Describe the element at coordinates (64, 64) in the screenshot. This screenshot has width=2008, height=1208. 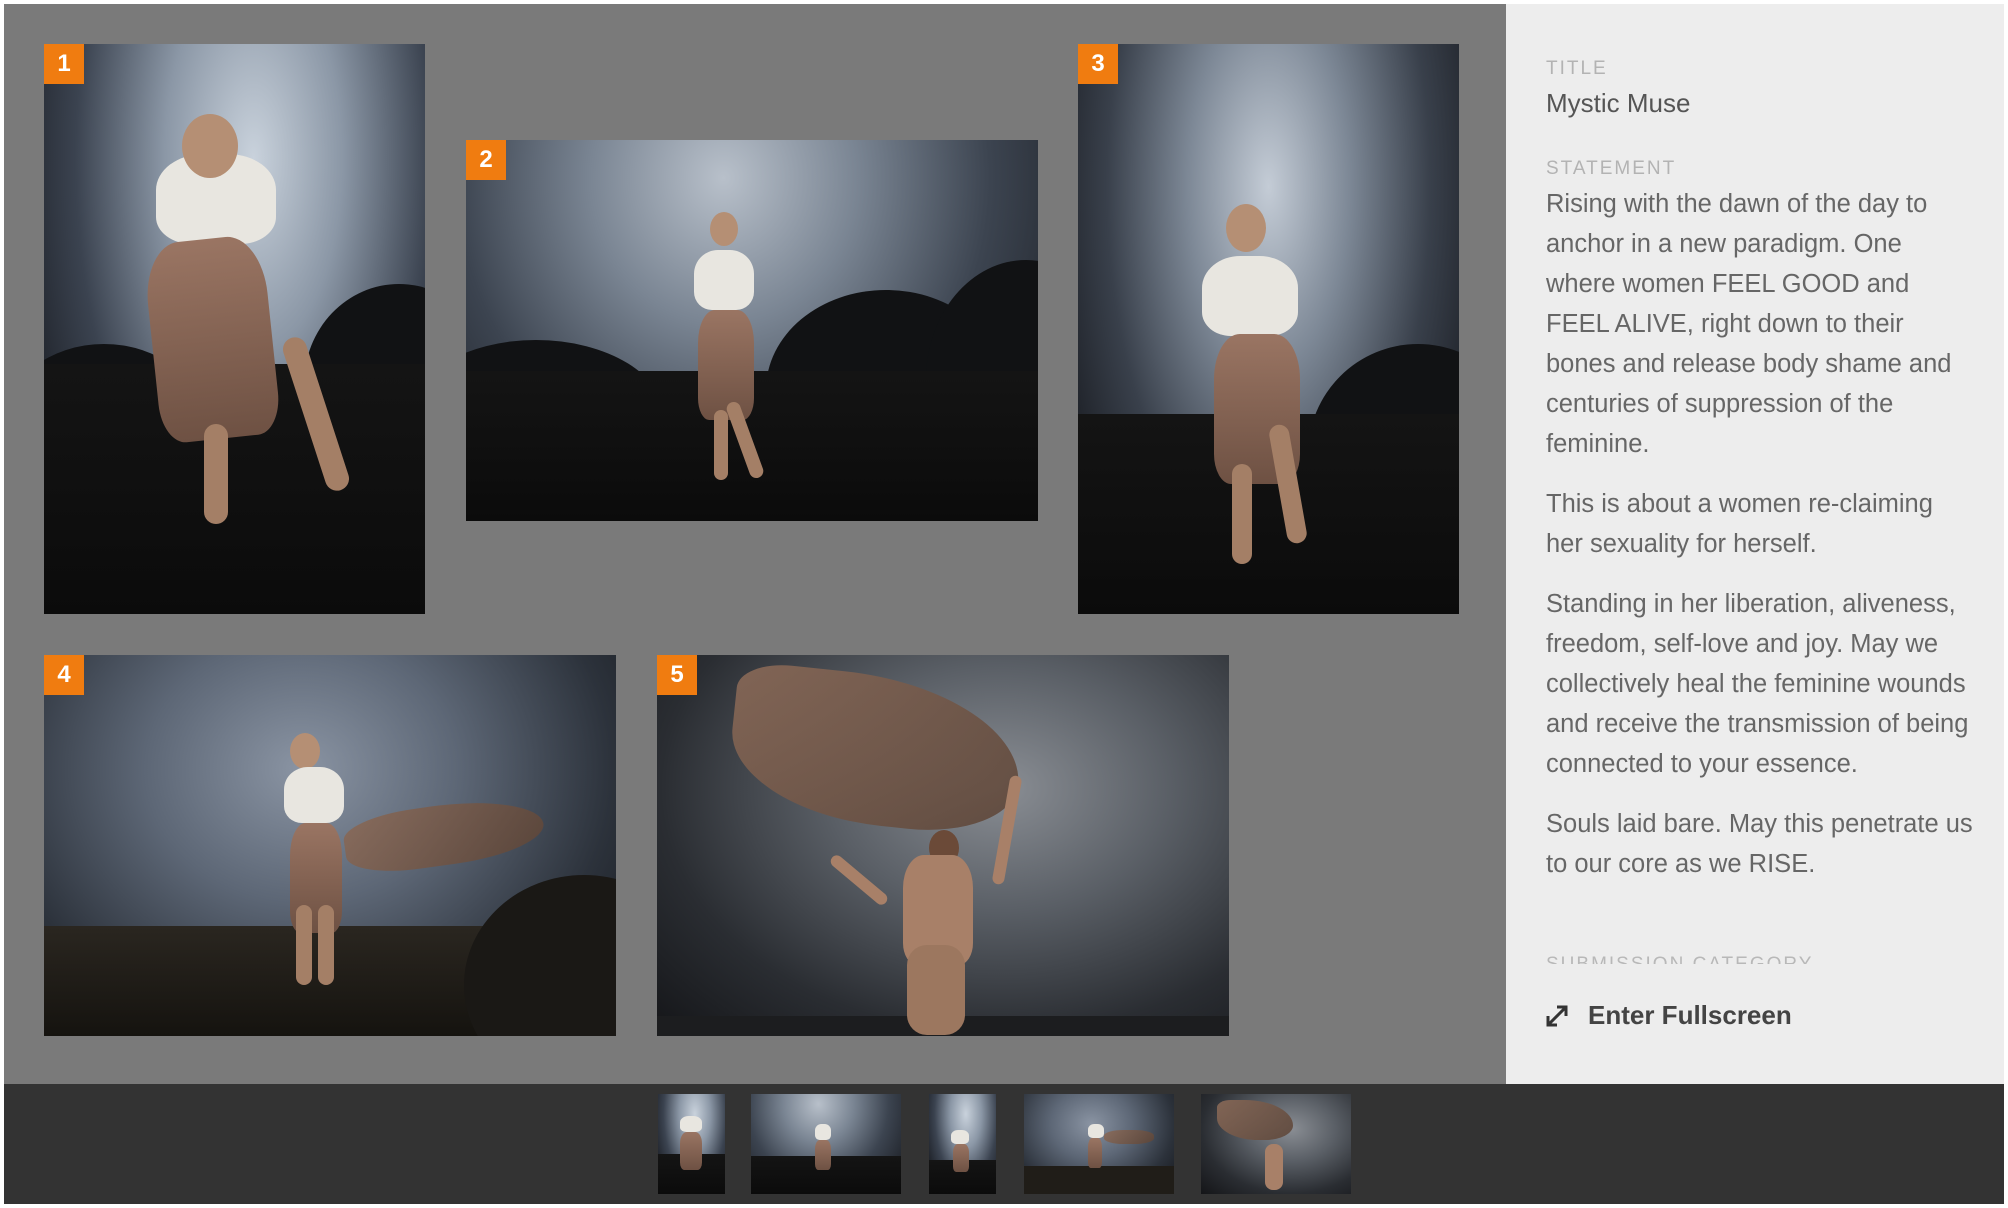
I see `photo-number-badge: 1` at that location.